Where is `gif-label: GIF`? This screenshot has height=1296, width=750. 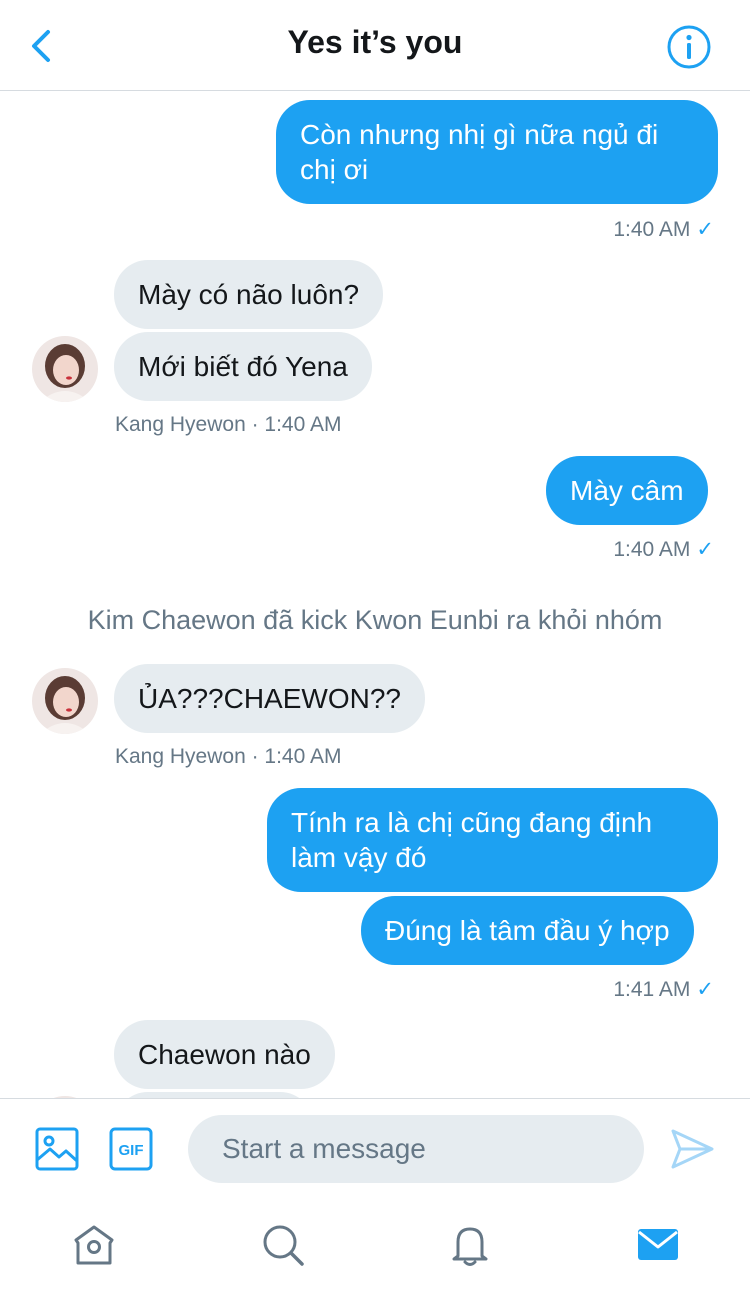
gif-label: GIF is located at coordinates (131, 1150).